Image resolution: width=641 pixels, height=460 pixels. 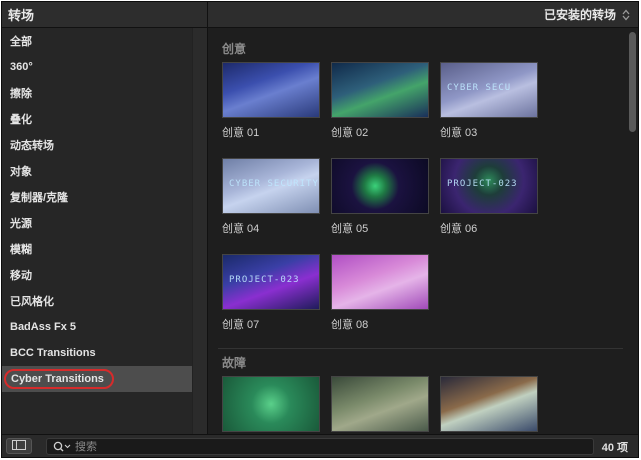 I want to click on transition-label: 创意 03, so click(x=459, y=133).